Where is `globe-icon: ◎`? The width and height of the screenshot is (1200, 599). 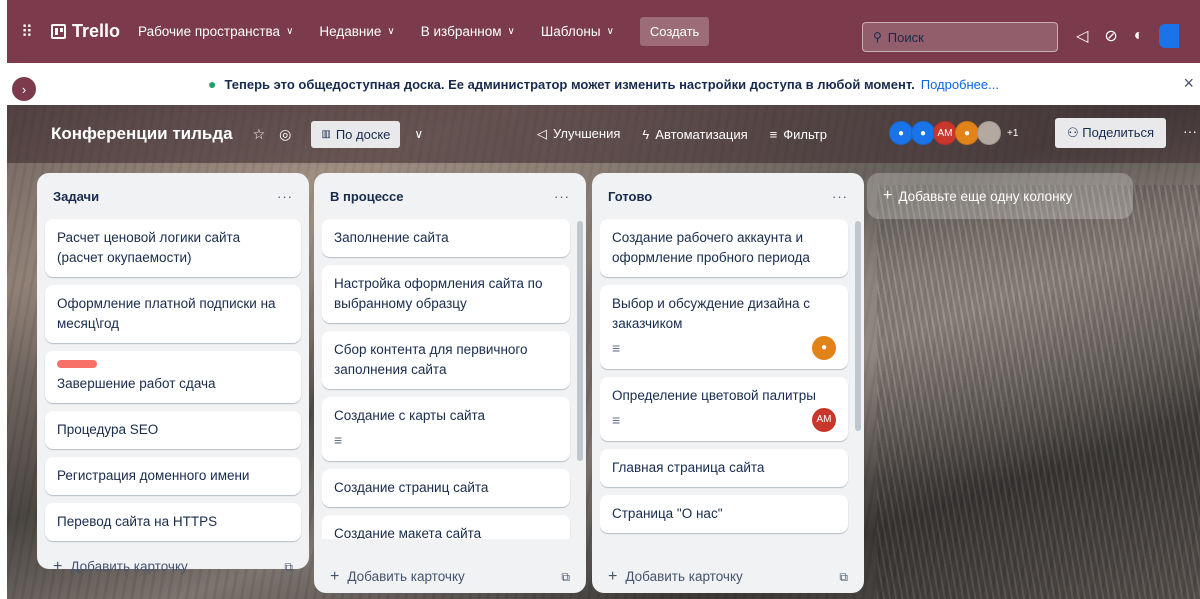
globe-icon: ◎ is located at coordinates (285, 134).